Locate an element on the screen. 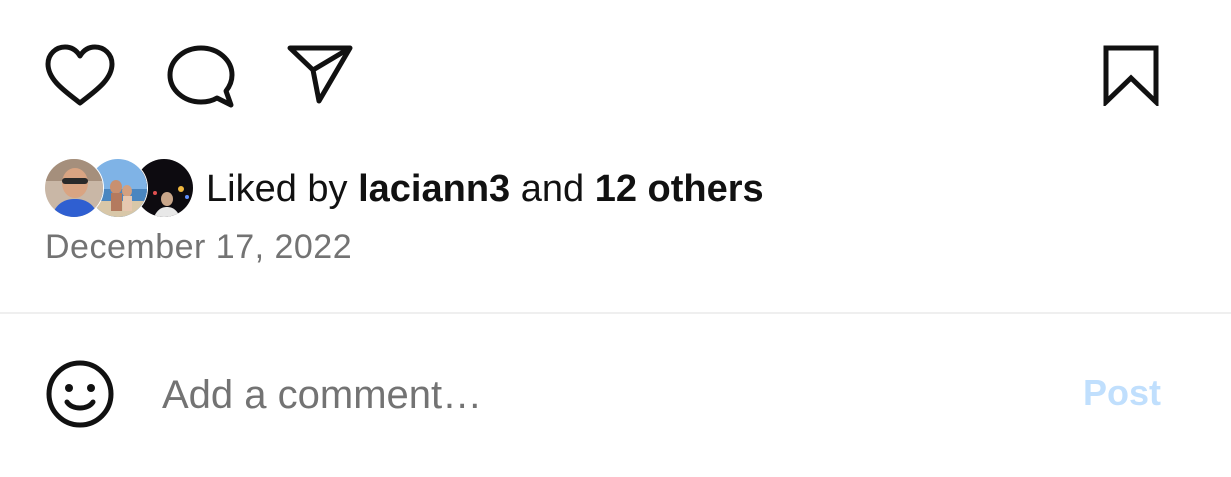 The image size is (1231, 477). bookmark-icon is located at coordinates (1131, 75).